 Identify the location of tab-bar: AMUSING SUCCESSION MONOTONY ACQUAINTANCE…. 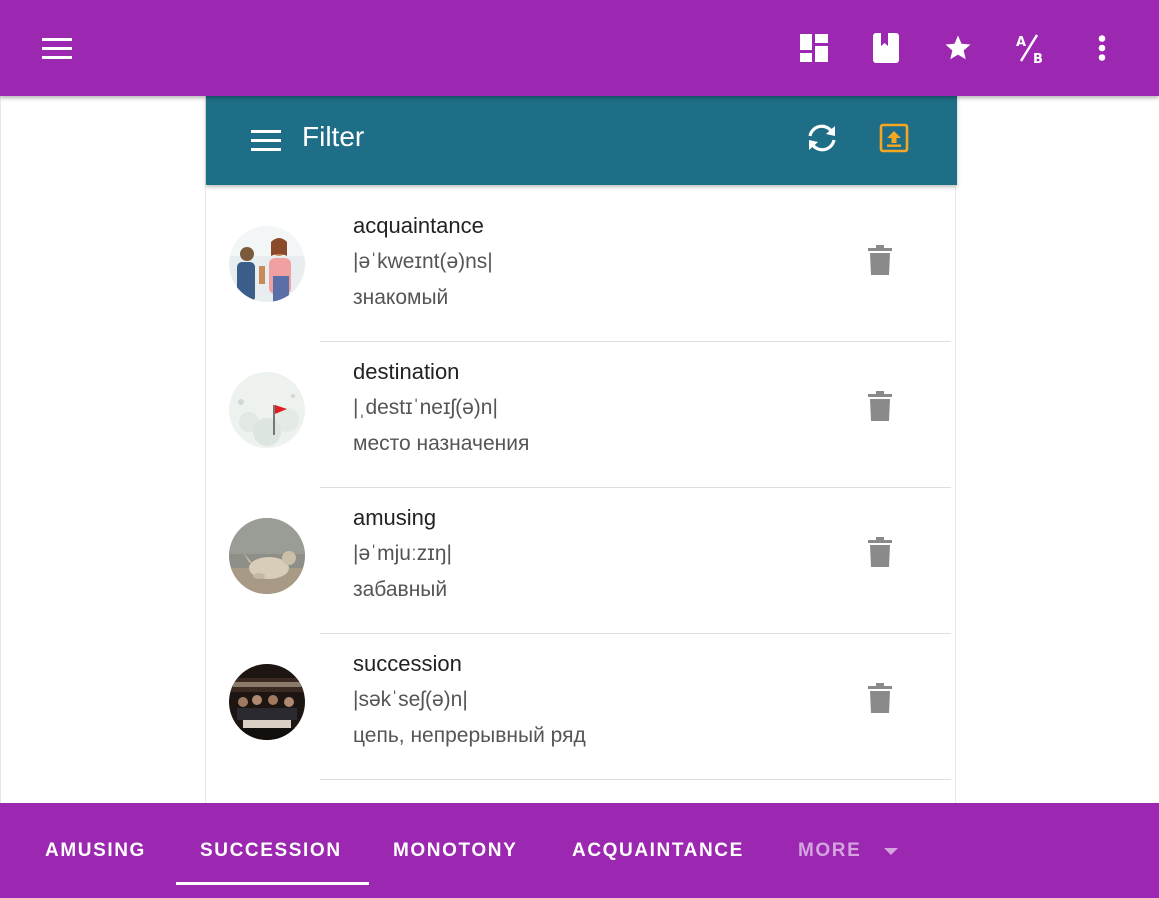
(579, 850).